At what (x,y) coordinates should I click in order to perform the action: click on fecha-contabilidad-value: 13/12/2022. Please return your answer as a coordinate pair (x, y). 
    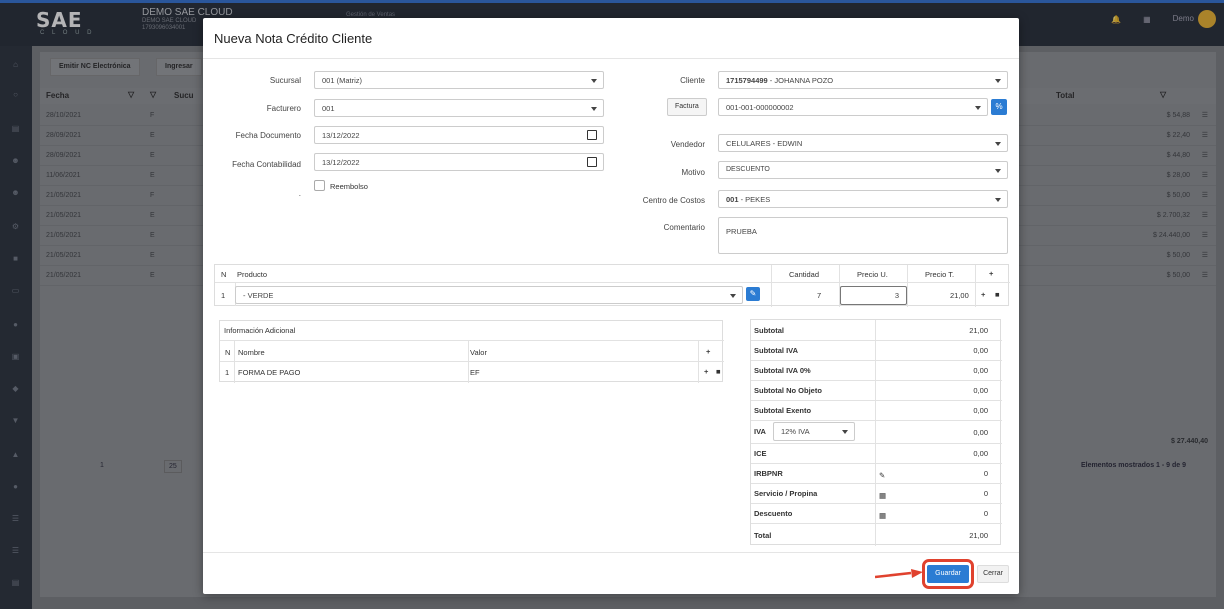
    Looking at the image, I should click on (341, 162).